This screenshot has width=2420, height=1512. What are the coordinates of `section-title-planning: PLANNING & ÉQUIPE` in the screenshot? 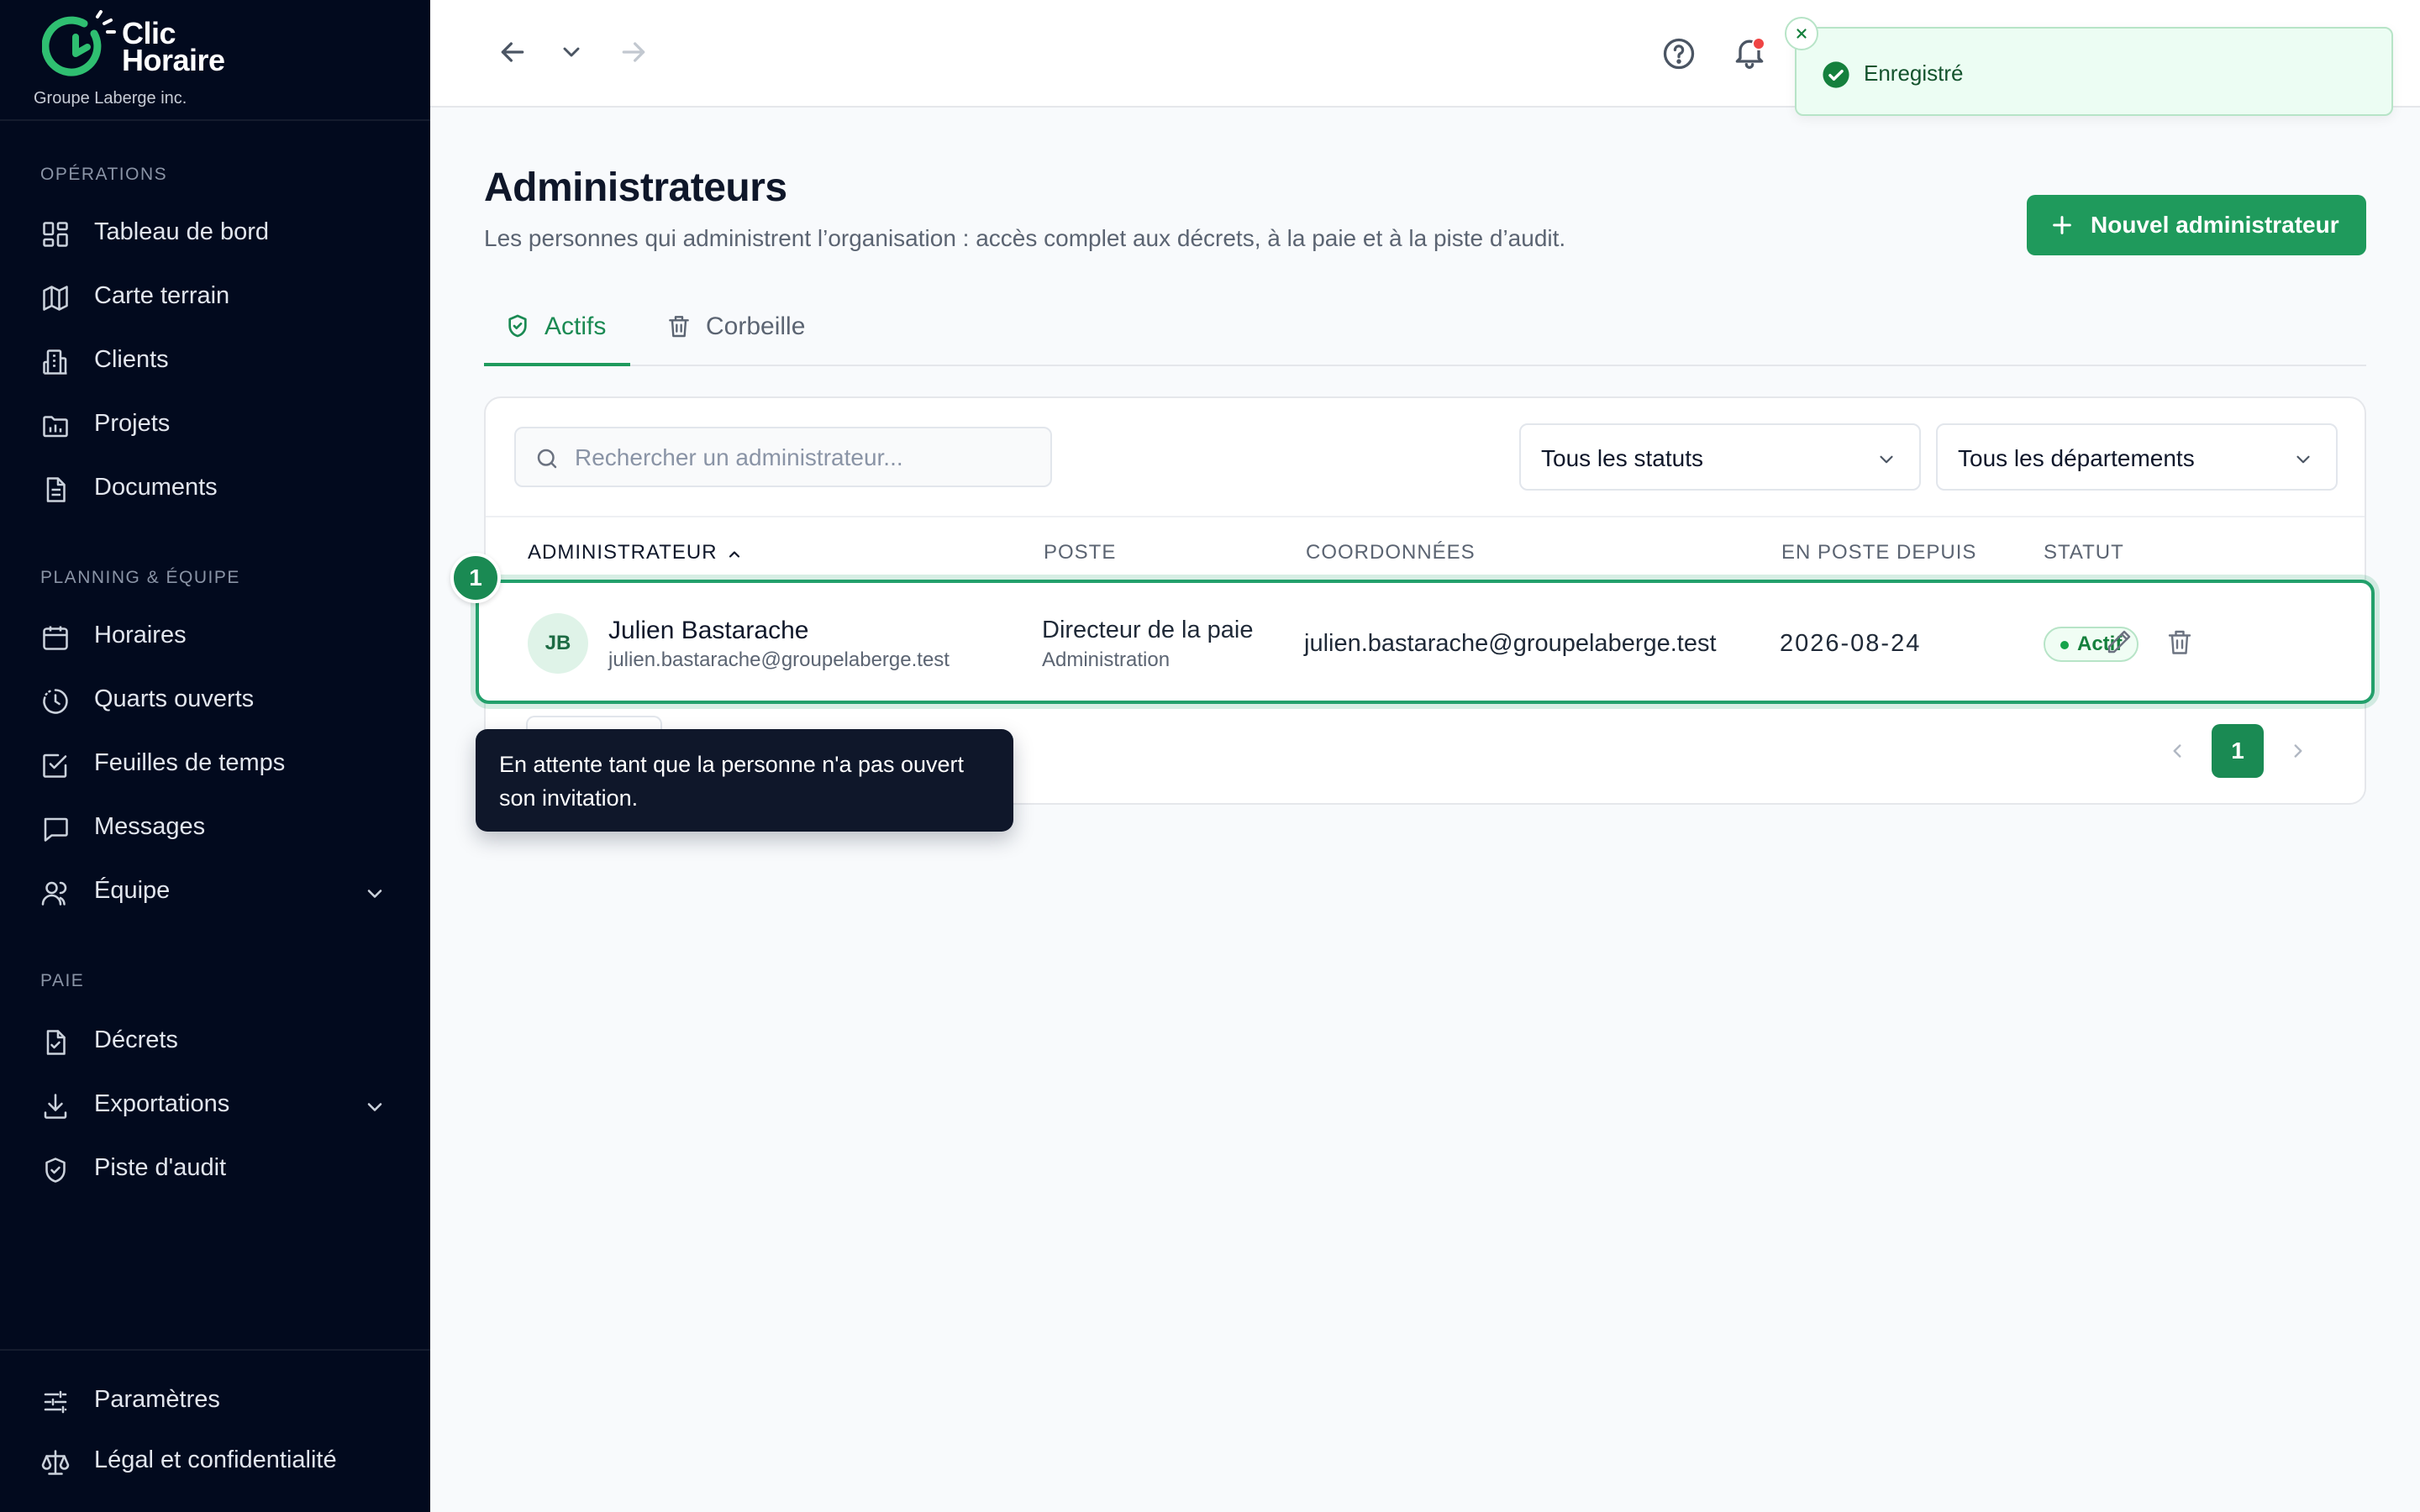 It's located at (140, 577).